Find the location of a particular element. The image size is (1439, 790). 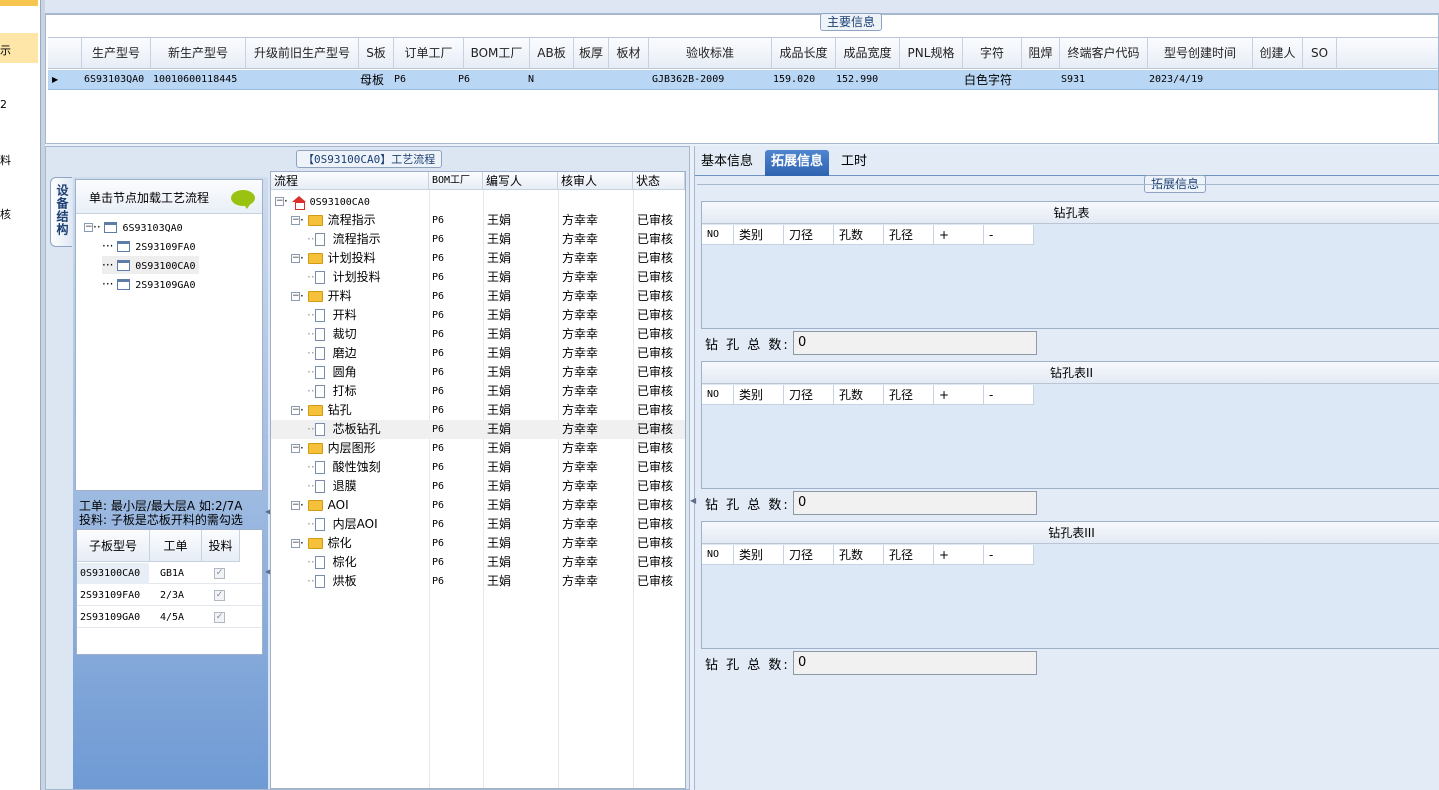

flow-row: −· 钻孔 P6 王娟 方幸幸 已审核 is located at coordinates (478, 410).